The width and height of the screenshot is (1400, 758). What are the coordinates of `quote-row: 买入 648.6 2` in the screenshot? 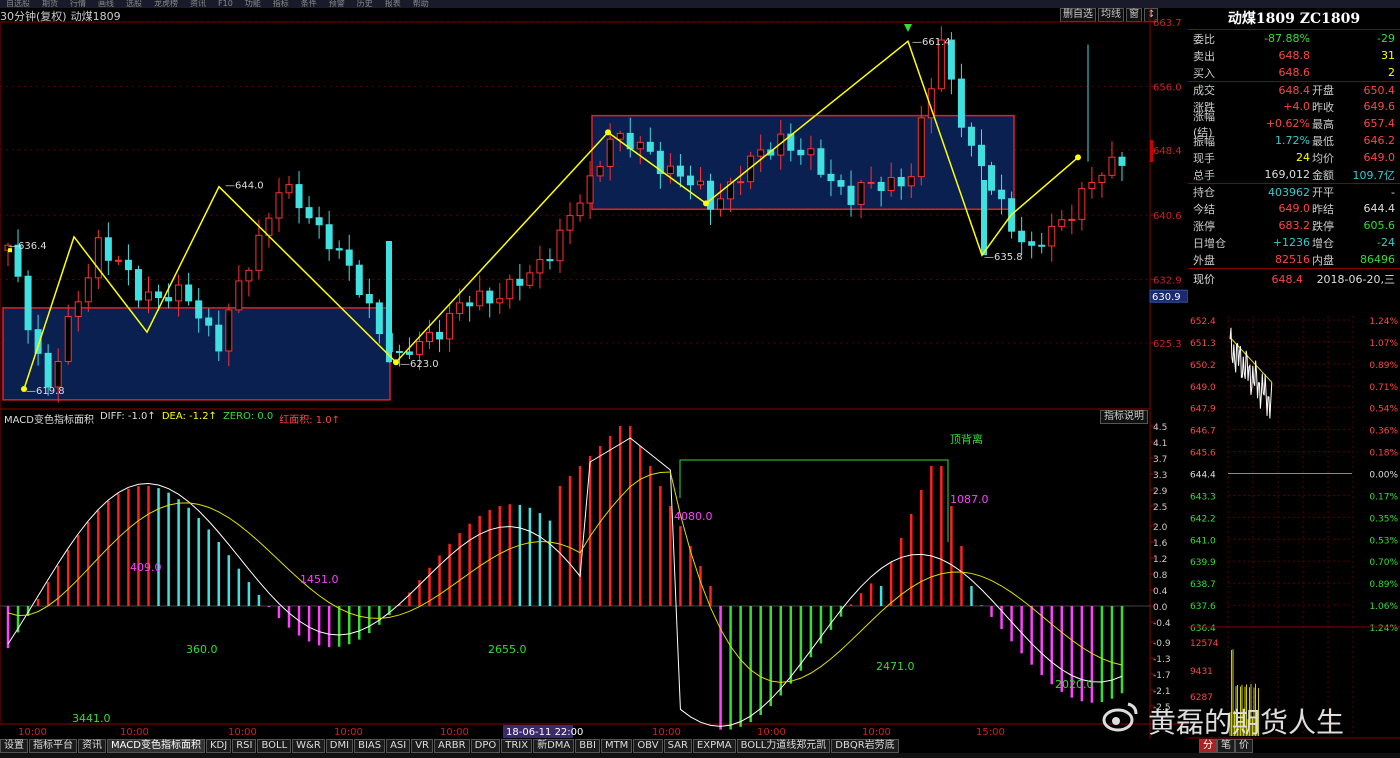 It's located at (1294, 72).